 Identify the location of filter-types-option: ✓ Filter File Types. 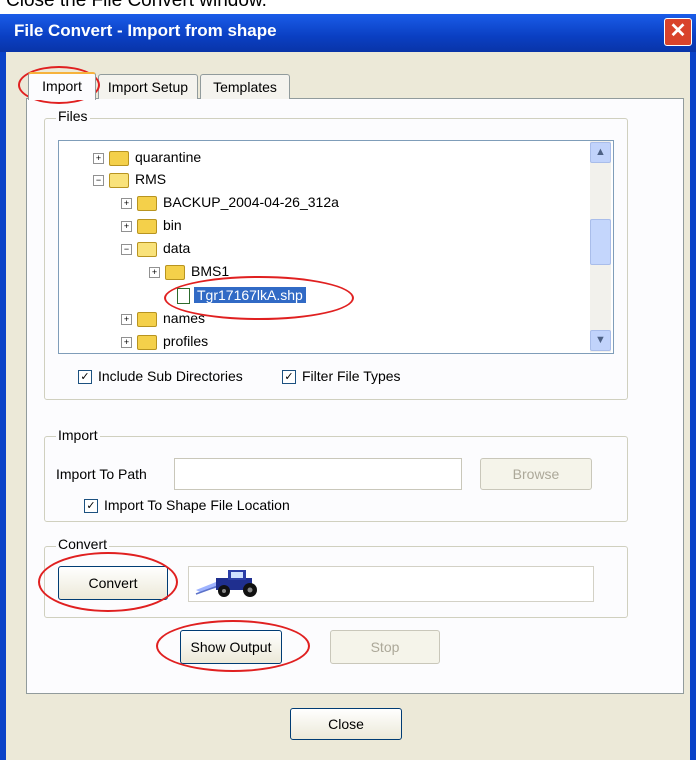
(341, 376).